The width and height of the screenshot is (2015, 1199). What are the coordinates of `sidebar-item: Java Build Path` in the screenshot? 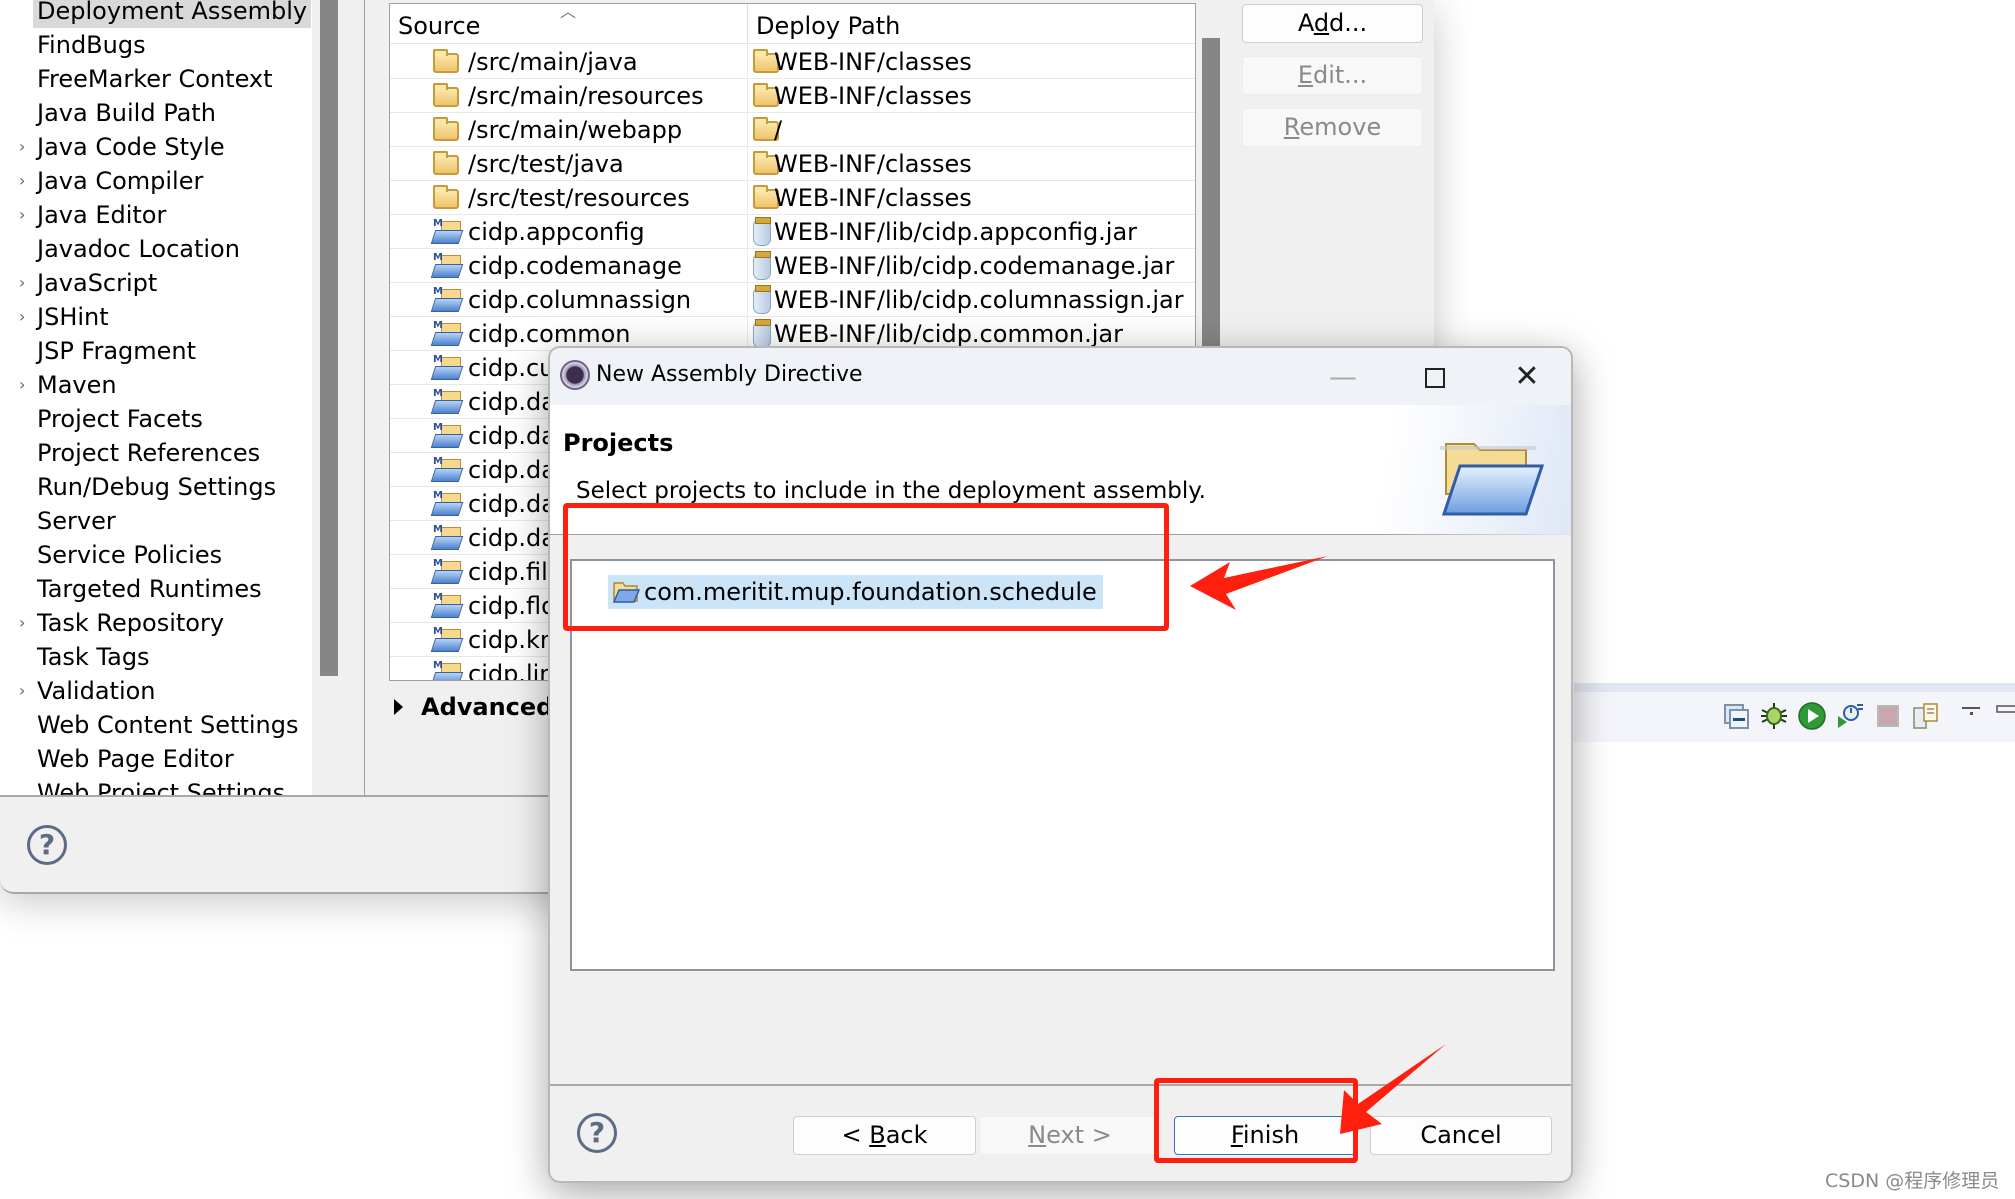 It's located at (156, 113).